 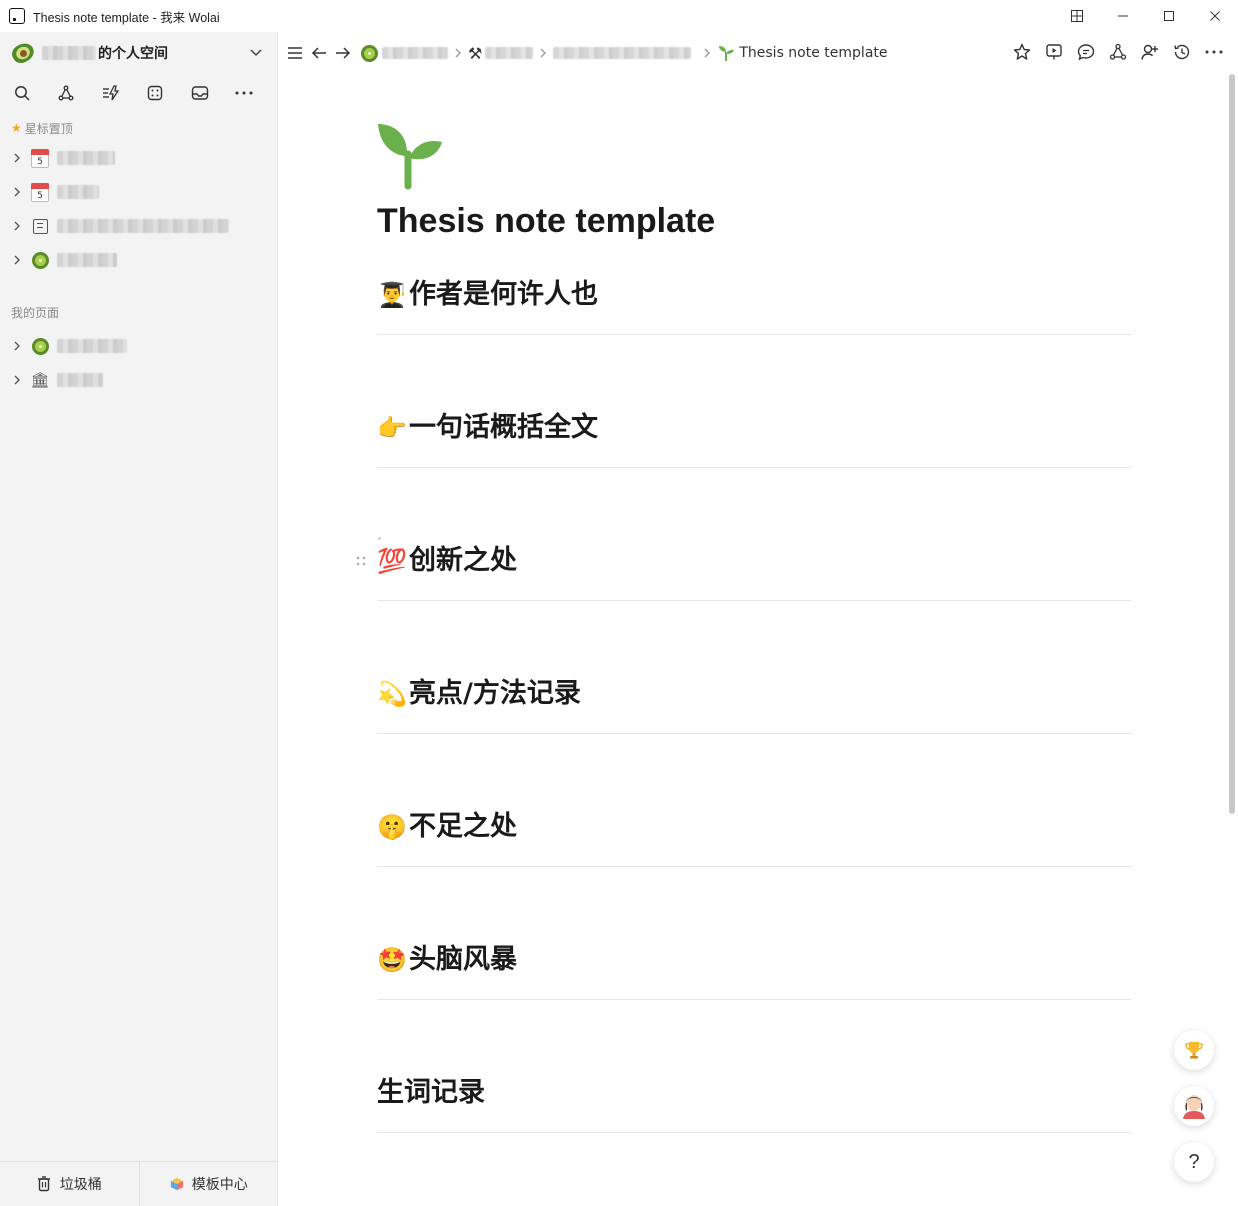 What do you see at coordinates (138, 192) in the screenshot?
I see `sidebar-item-starred-2: 5` at bounding box center [138, 192].